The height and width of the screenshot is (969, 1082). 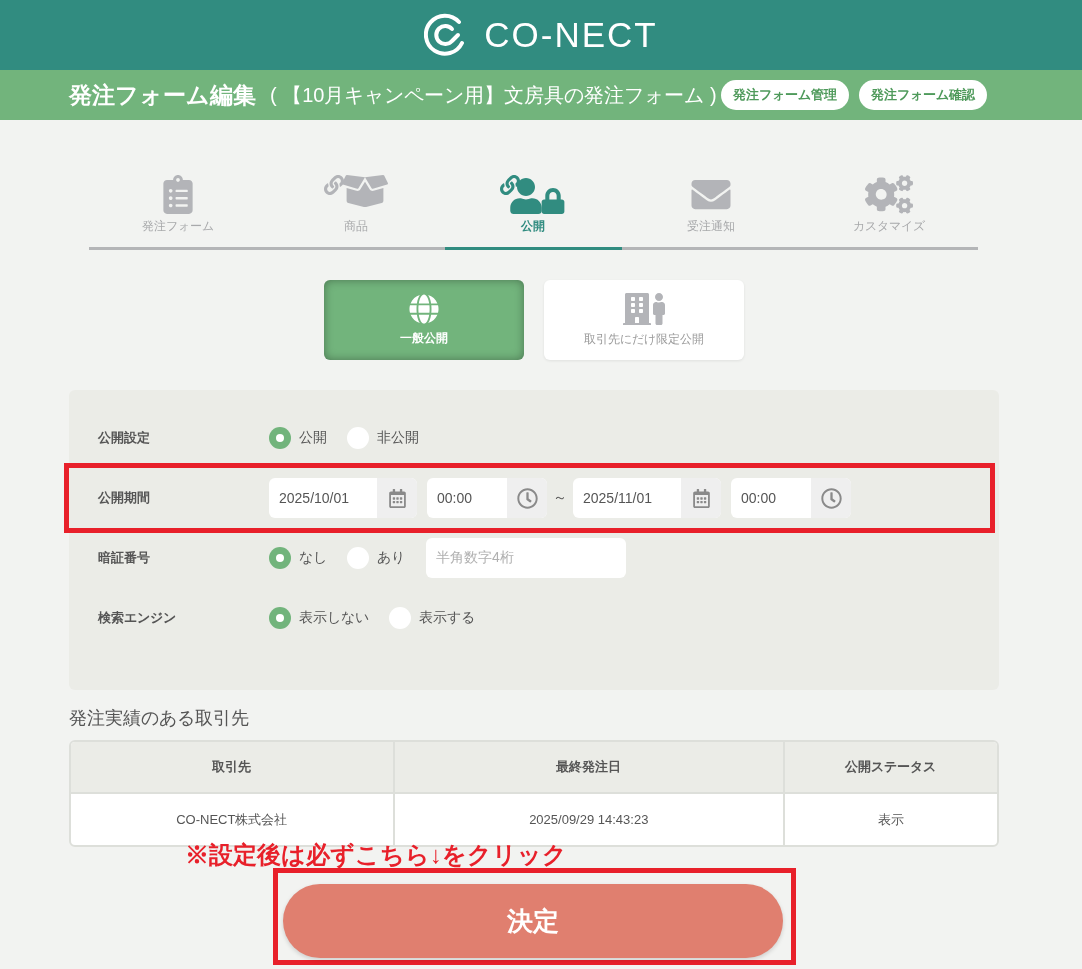 I want to click on form-name: ( 【10月キャンペーン用】文房具の発注フォーム ), so click(x=493, y=95).